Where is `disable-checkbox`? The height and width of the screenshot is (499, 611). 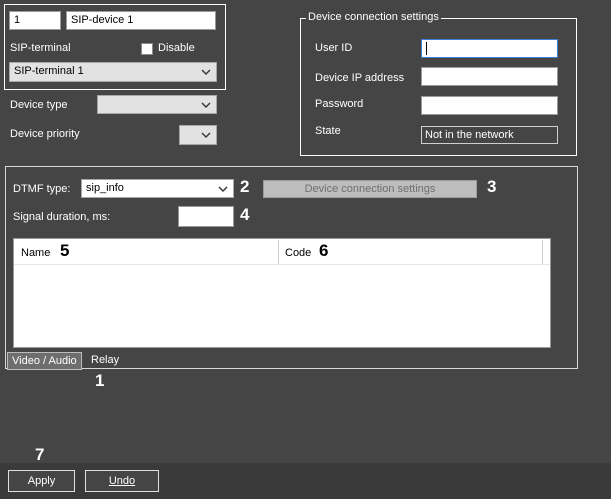 disable-checkbox is located at coordinates (147, 49).